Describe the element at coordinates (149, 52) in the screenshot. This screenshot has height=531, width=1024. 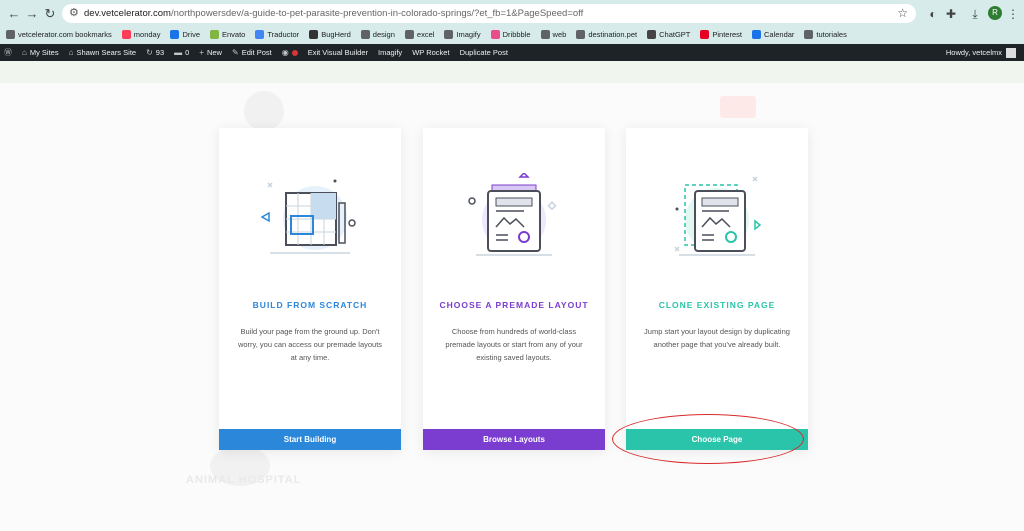
I see `updates-icon: ↻` at that location.